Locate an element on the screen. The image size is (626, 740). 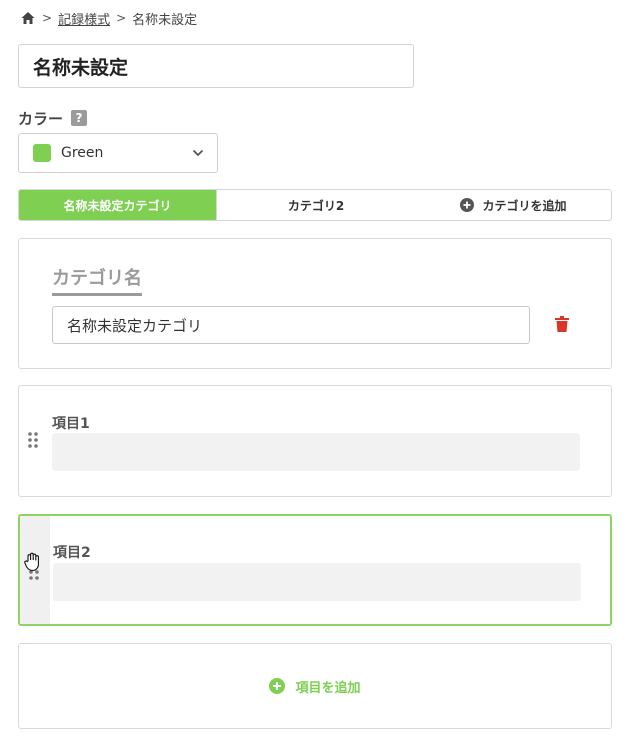
color-label-row: カラー ? is located at coordinates (53, 118).